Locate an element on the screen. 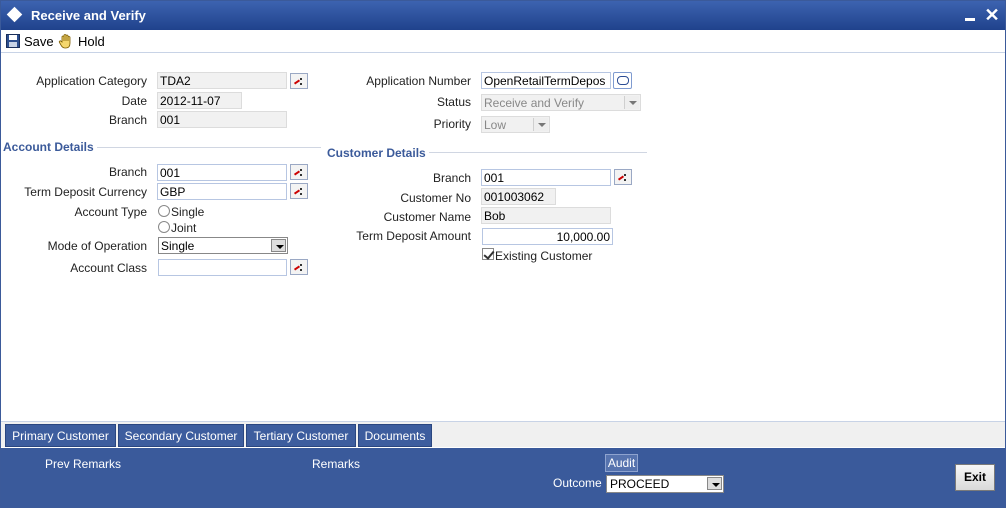  account-details-title: Account Details is located at coordinates (48, 147).